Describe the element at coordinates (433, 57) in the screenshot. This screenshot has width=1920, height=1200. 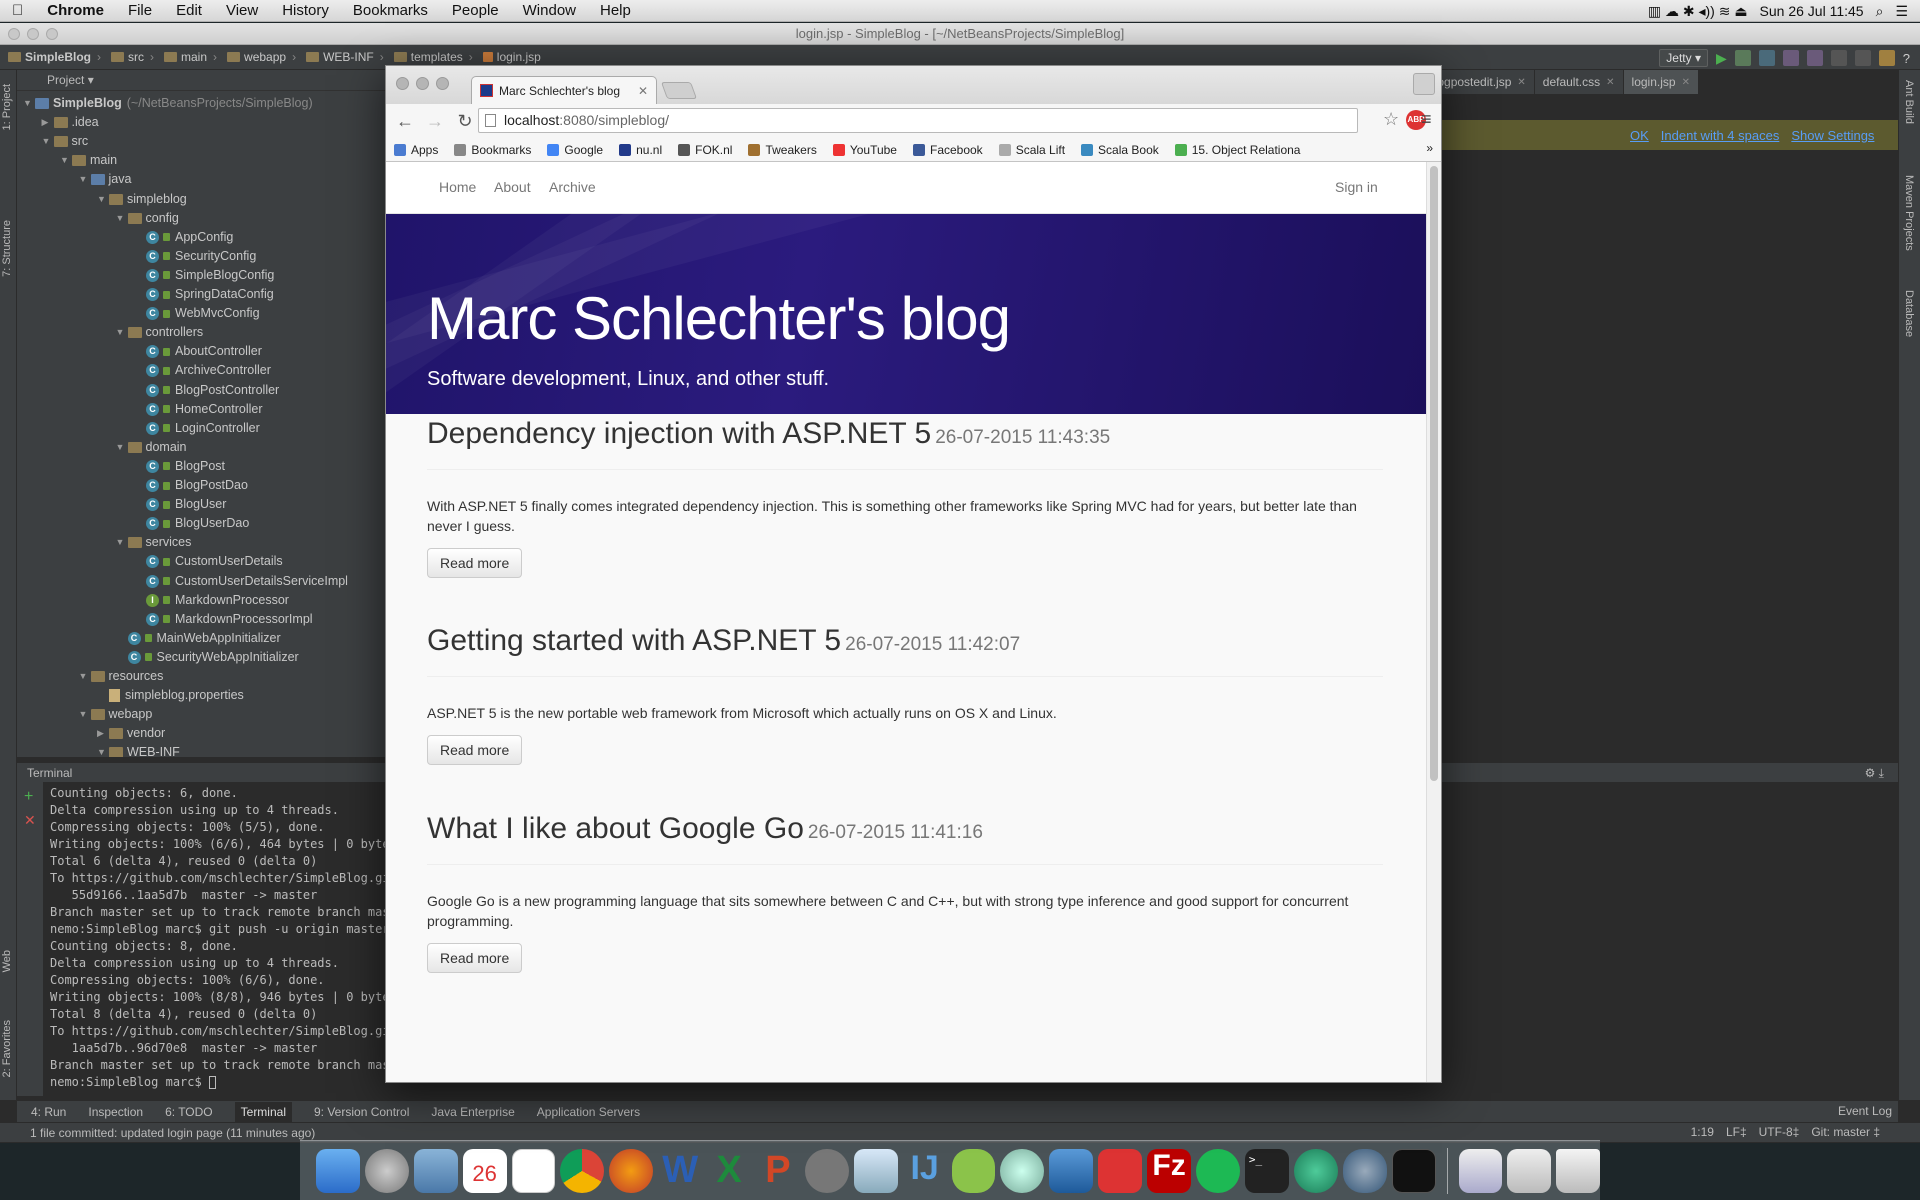
I see `crumb-templates: templates` at that location.